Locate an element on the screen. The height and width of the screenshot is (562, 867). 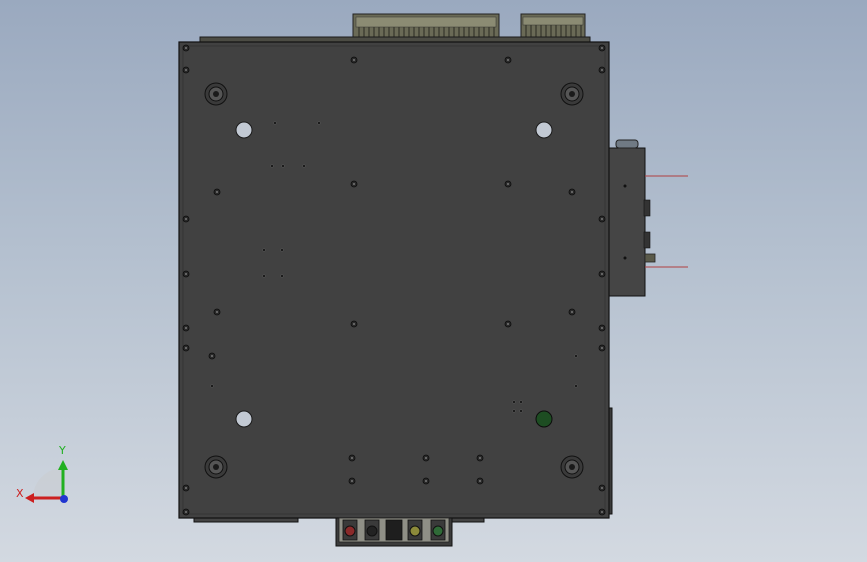
triad-plane is located at coordinates (47, 483).